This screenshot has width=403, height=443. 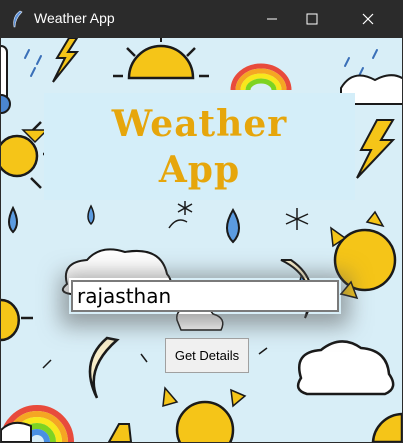 I want to click on title-bar: Weather App, so click(x=201, y=19).